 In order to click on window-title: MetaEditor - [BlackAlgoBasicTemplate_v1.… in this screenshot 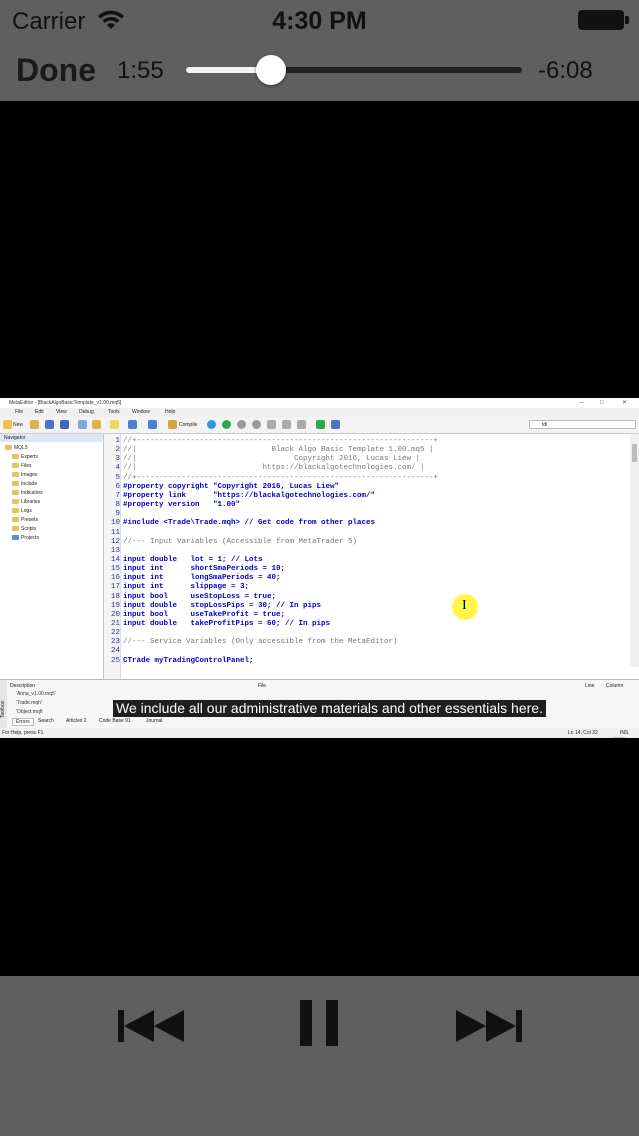, I will do `click(65, 403)`.